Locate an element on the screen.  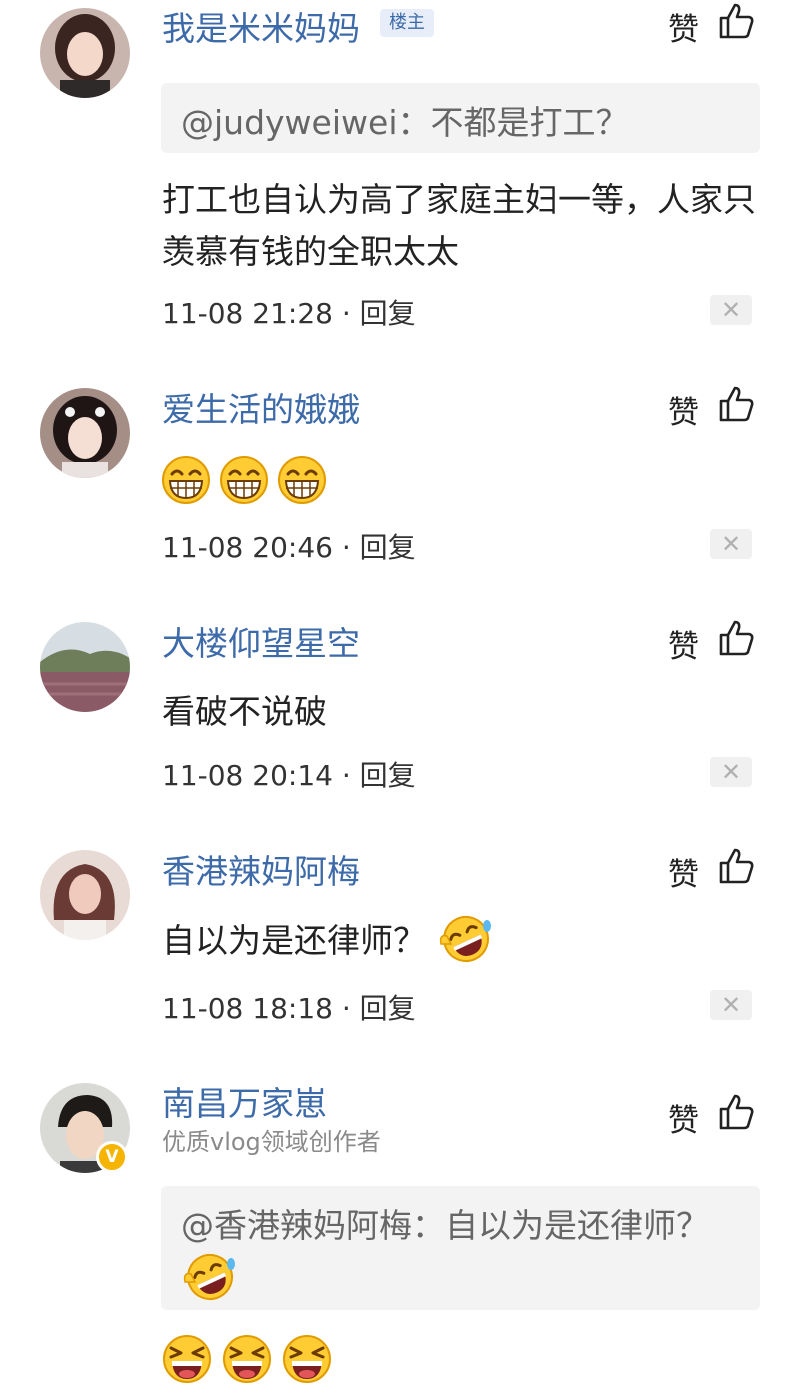
quoted-reply: @judyweiwei：不都是打工？ is located at coordinates (460, 118).